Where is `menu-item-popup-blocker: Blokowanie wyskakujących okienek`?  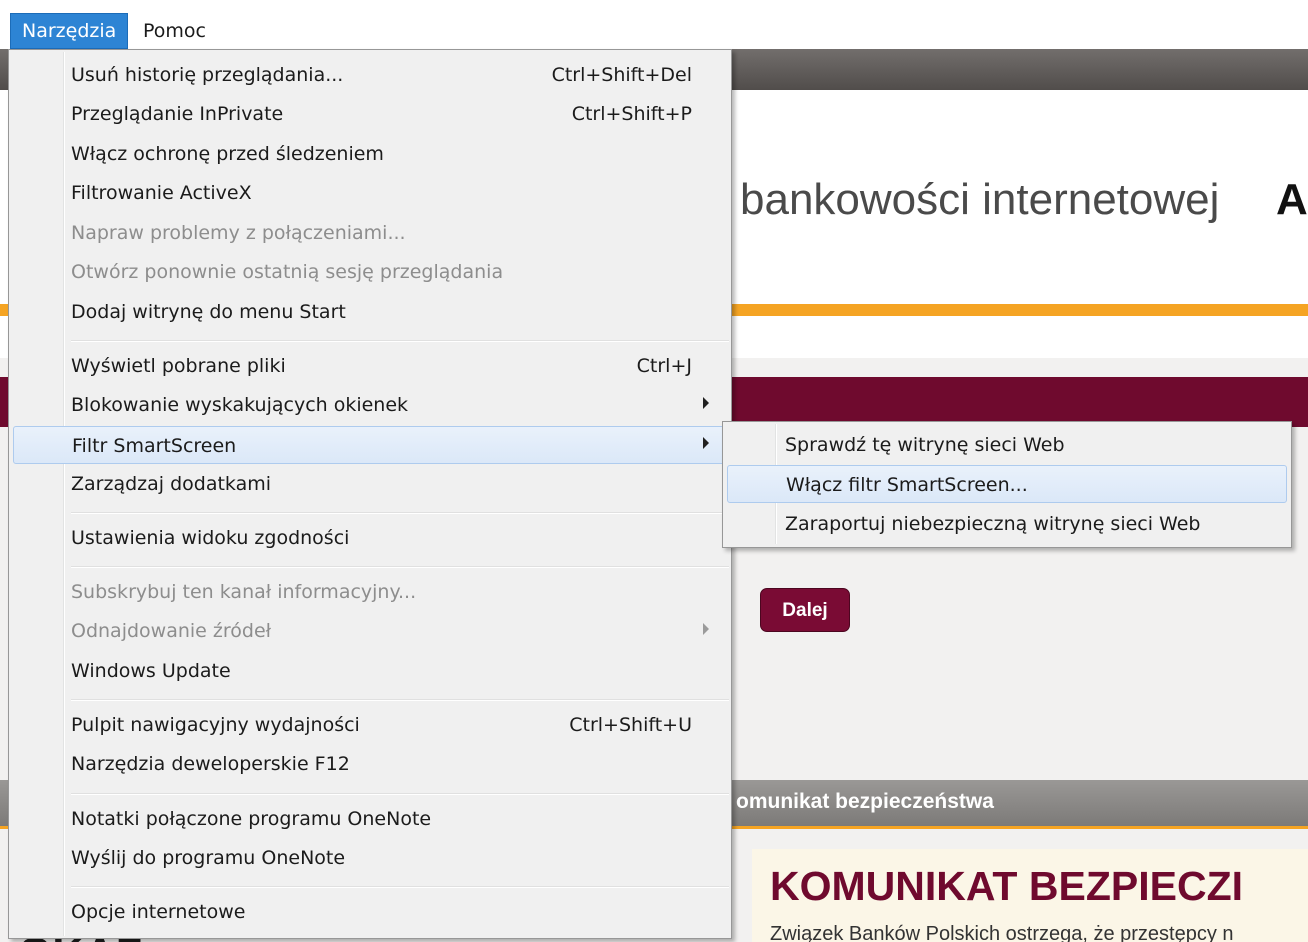
menu-item-popup-blocker: Blokowanie wyskakujących okienek is located at coordinates (370, 405).